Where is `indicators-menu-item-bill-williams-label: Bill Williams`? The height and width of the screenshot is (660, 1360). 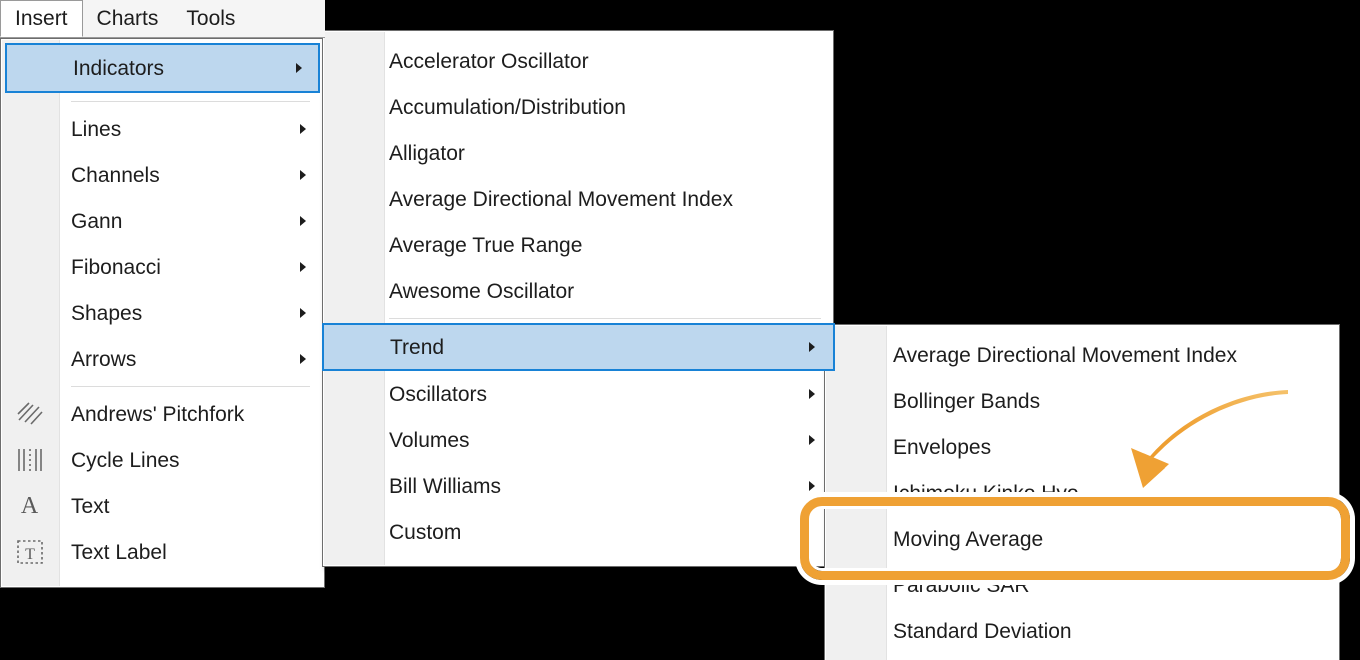 indicators-menu-item-bill-williams-label: Bill Williams is located at coordinates (445, 486).